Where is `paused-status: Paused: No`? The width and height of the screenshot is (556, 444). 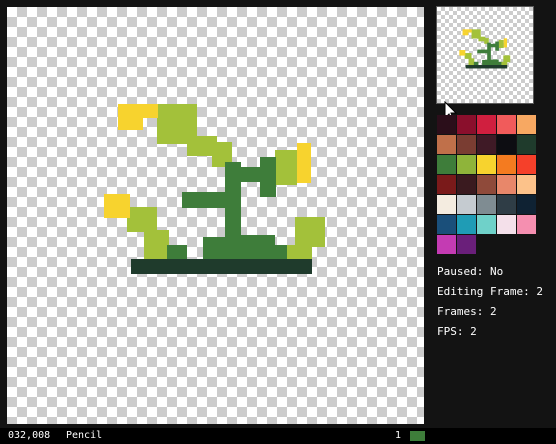 paused-status: Paused: No is located at coordinates (470, 271).